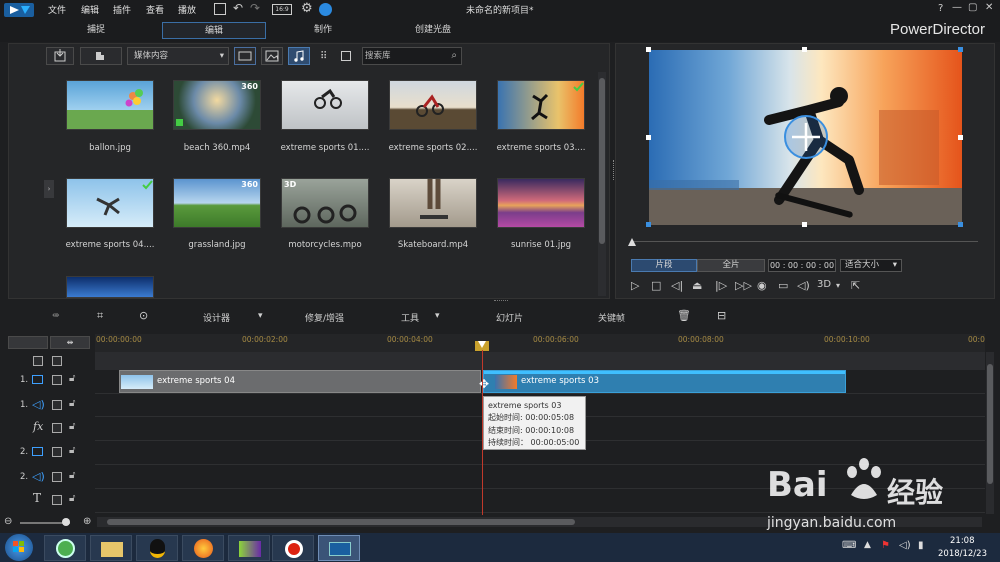 The height and width of the screenshot is (562, 1000). I want to click on taskbar-app-explorer, so click(111, 548).